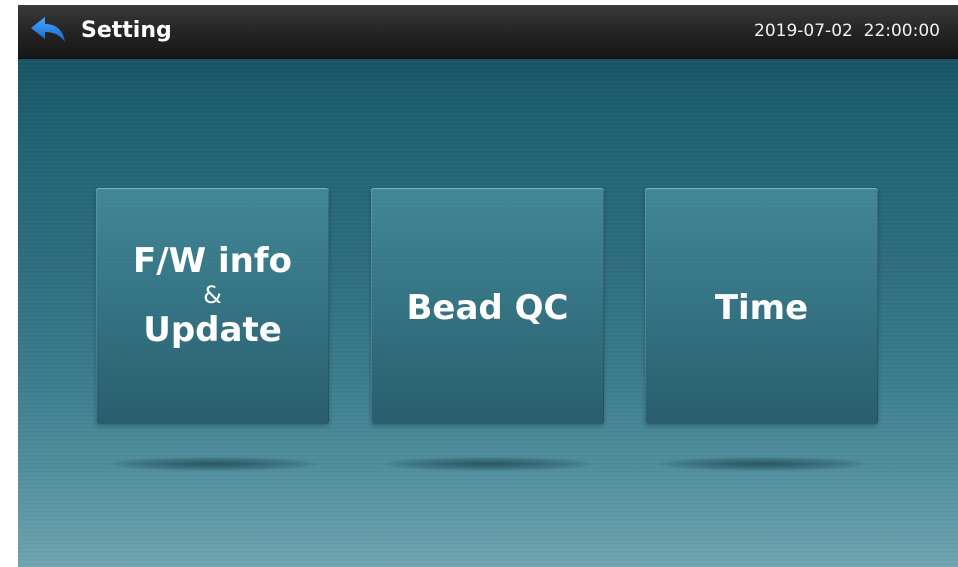 The width and height of the screenshot is (958, 567). What do you see at coordinates (212, 330) in the screenshot?
I see `update-line: Update` at bounding box center [212, 330].